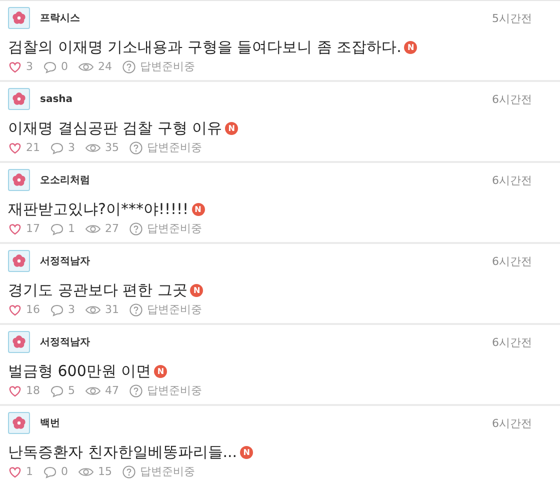 The height and width of the screenshot is (481, 560). I want to click on post-title: 벌금형 600만원 이면, so click(80, 371).